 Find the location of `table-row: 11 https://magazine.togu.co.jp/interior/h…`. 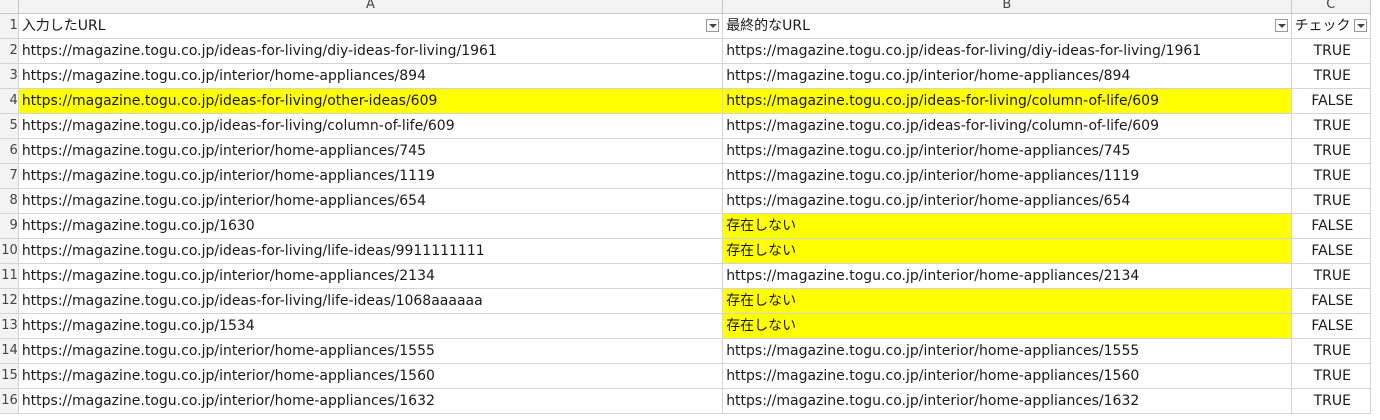

table-row: 11 https://magazine.togu.co.jp/interior/h… is located at coordinates (686, 276).